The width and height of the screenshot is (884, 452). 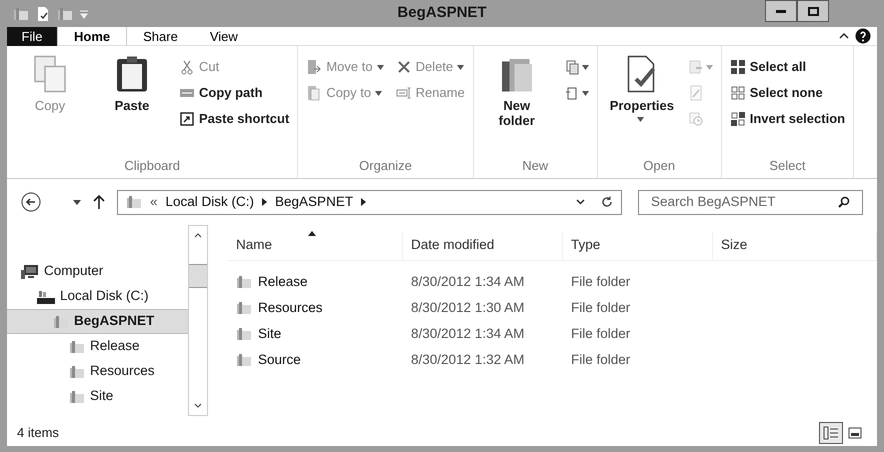 I want to click on up-icon, so click(x=99, y=202).